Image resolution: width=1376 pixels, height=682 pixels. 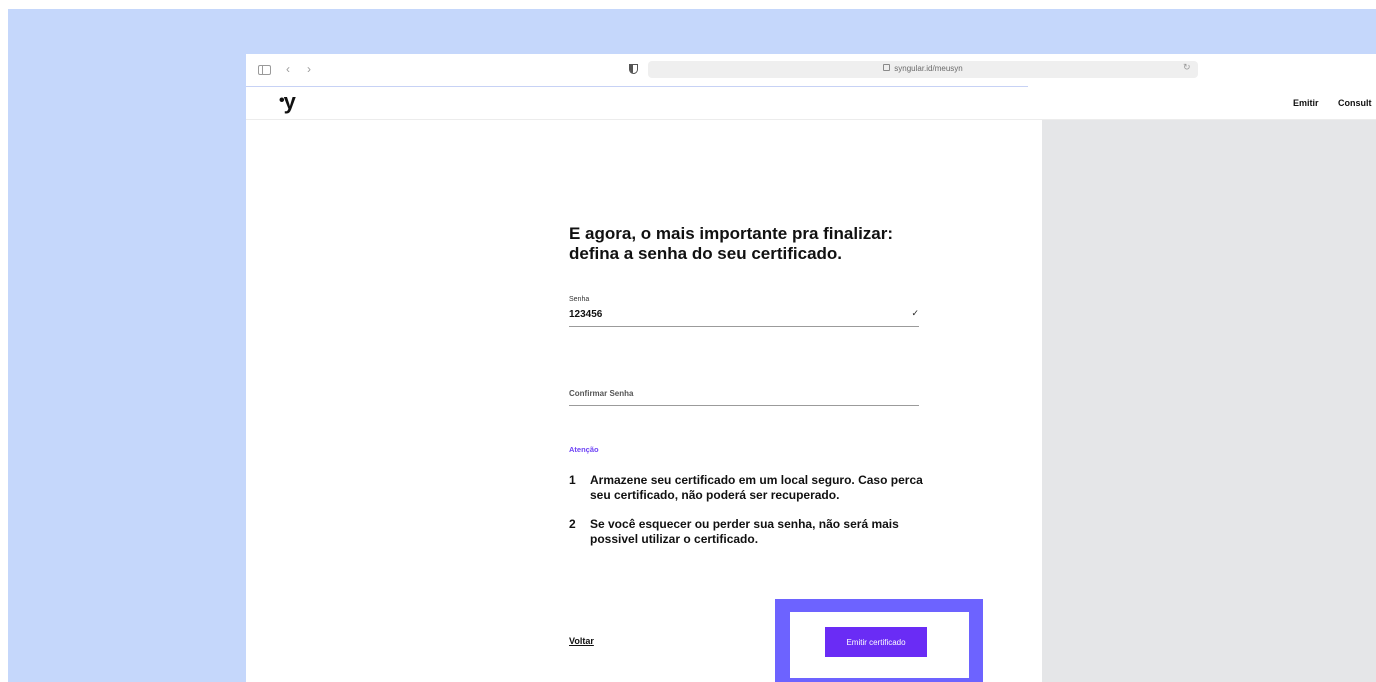 I want to click on back-link: Voltar, so click(x=581, y=641).